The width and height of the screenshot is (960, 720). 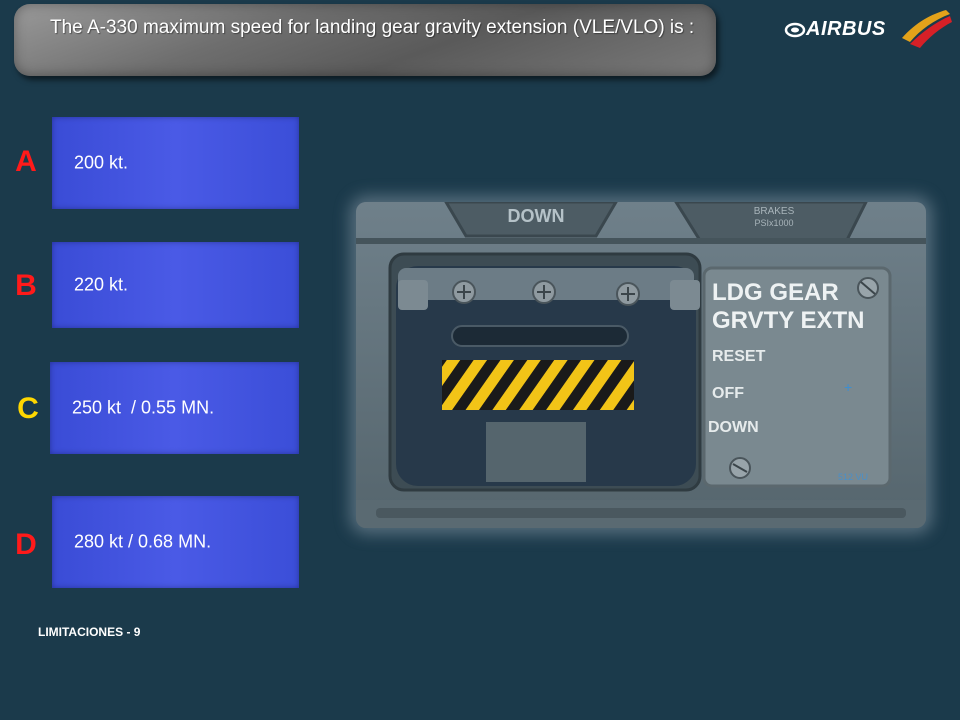 What do you see at coordinates (846, 29) in the screenshot?
I see `airbus-wordmark: AIRBUS` at bounding box center [846, 29].